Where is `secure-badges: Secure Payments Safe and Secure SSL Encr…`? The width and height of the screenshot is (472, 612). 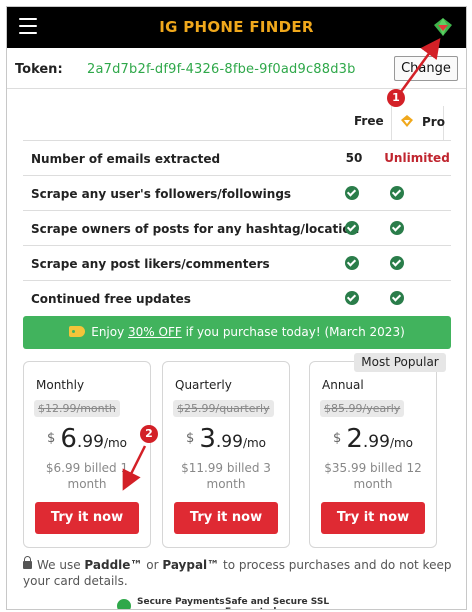 secure-badges: Secure Payments Safe and Secure SSL Encr… is located at coordinates (247, 603).